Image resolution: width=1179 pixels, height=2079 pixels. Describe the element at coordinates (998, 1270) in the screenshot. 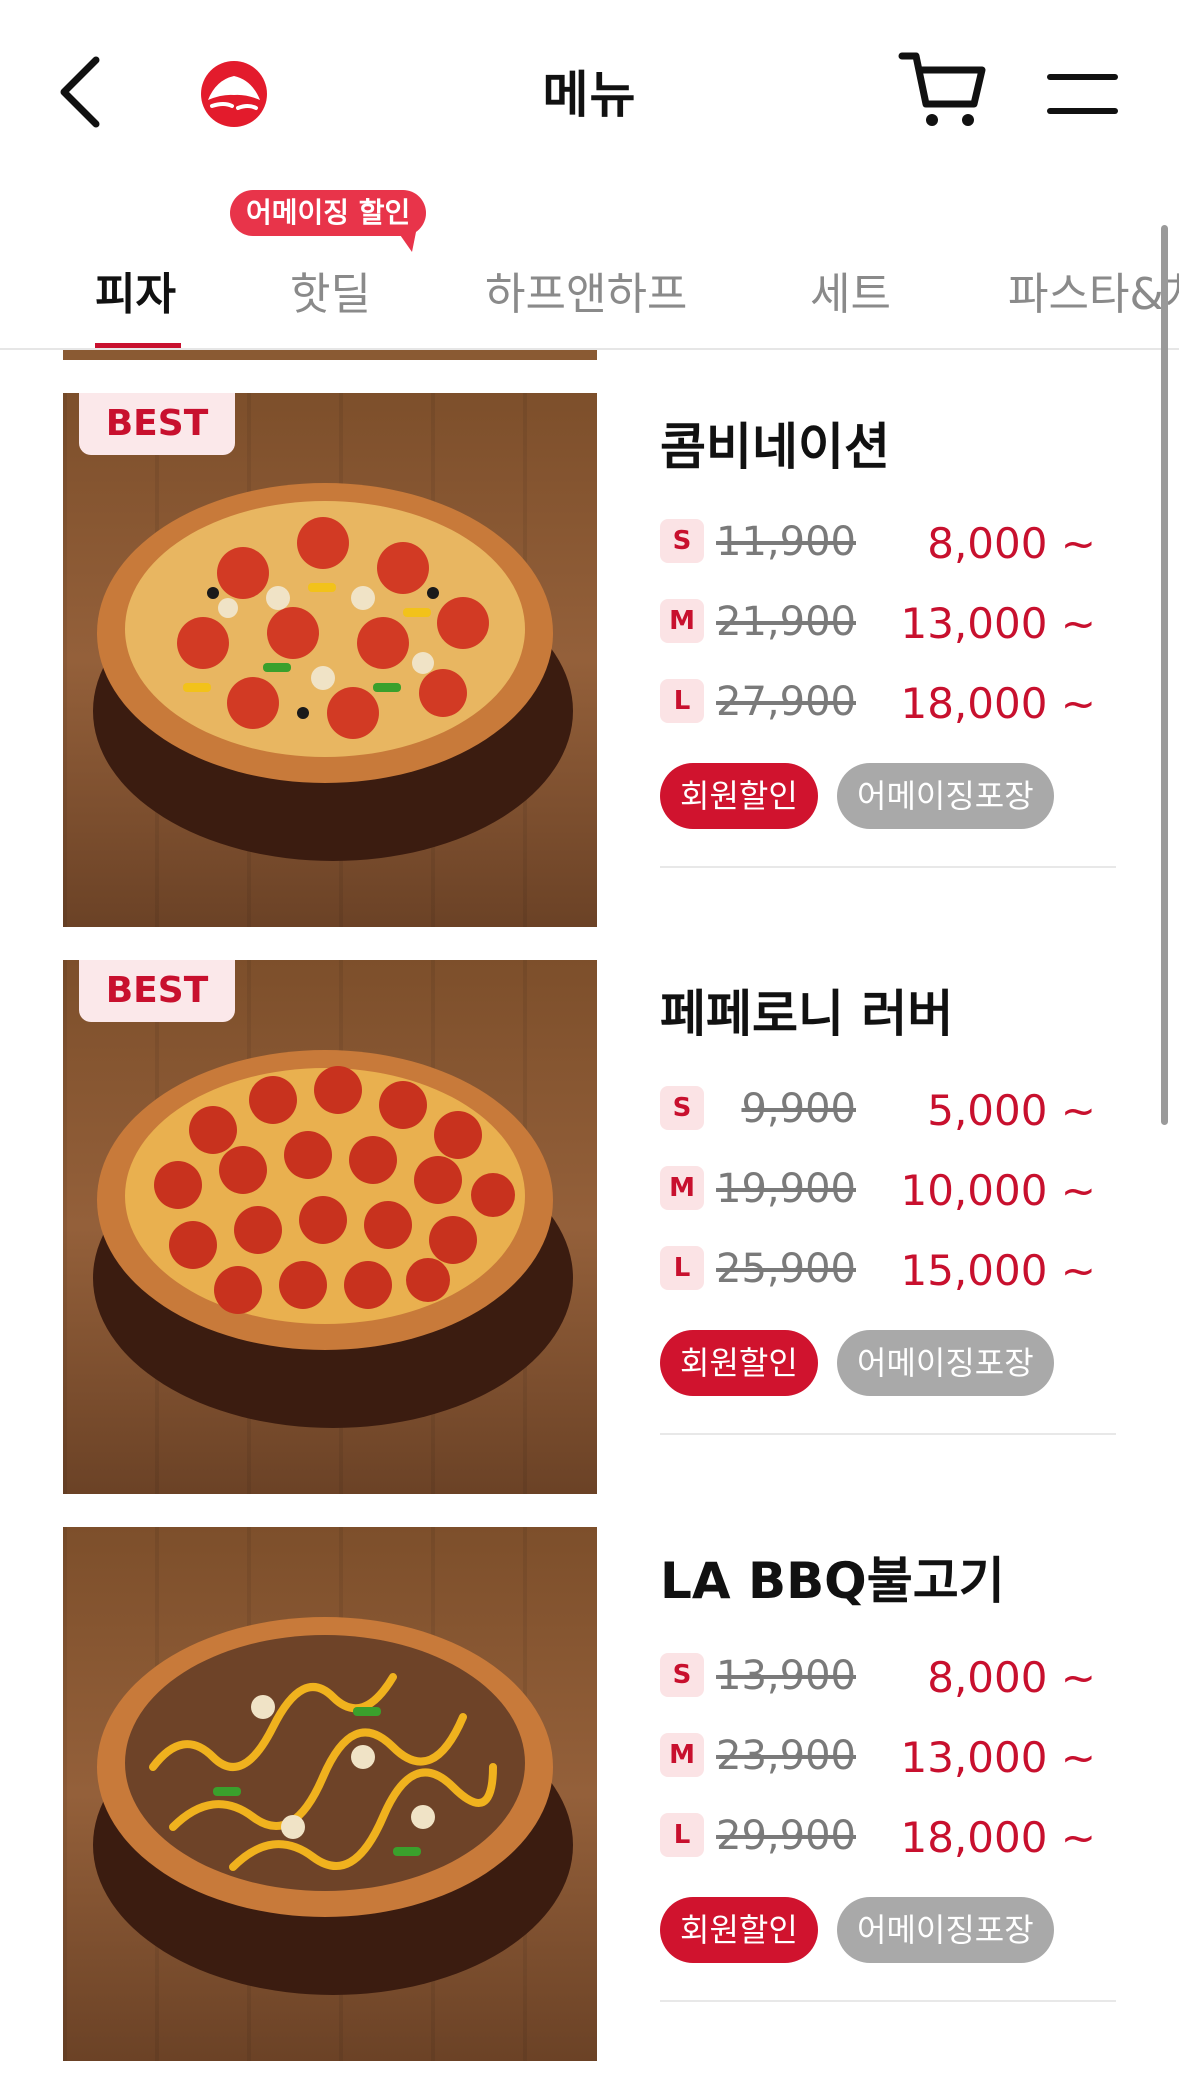

I see `sale-price: 15,000 ~` at that location.